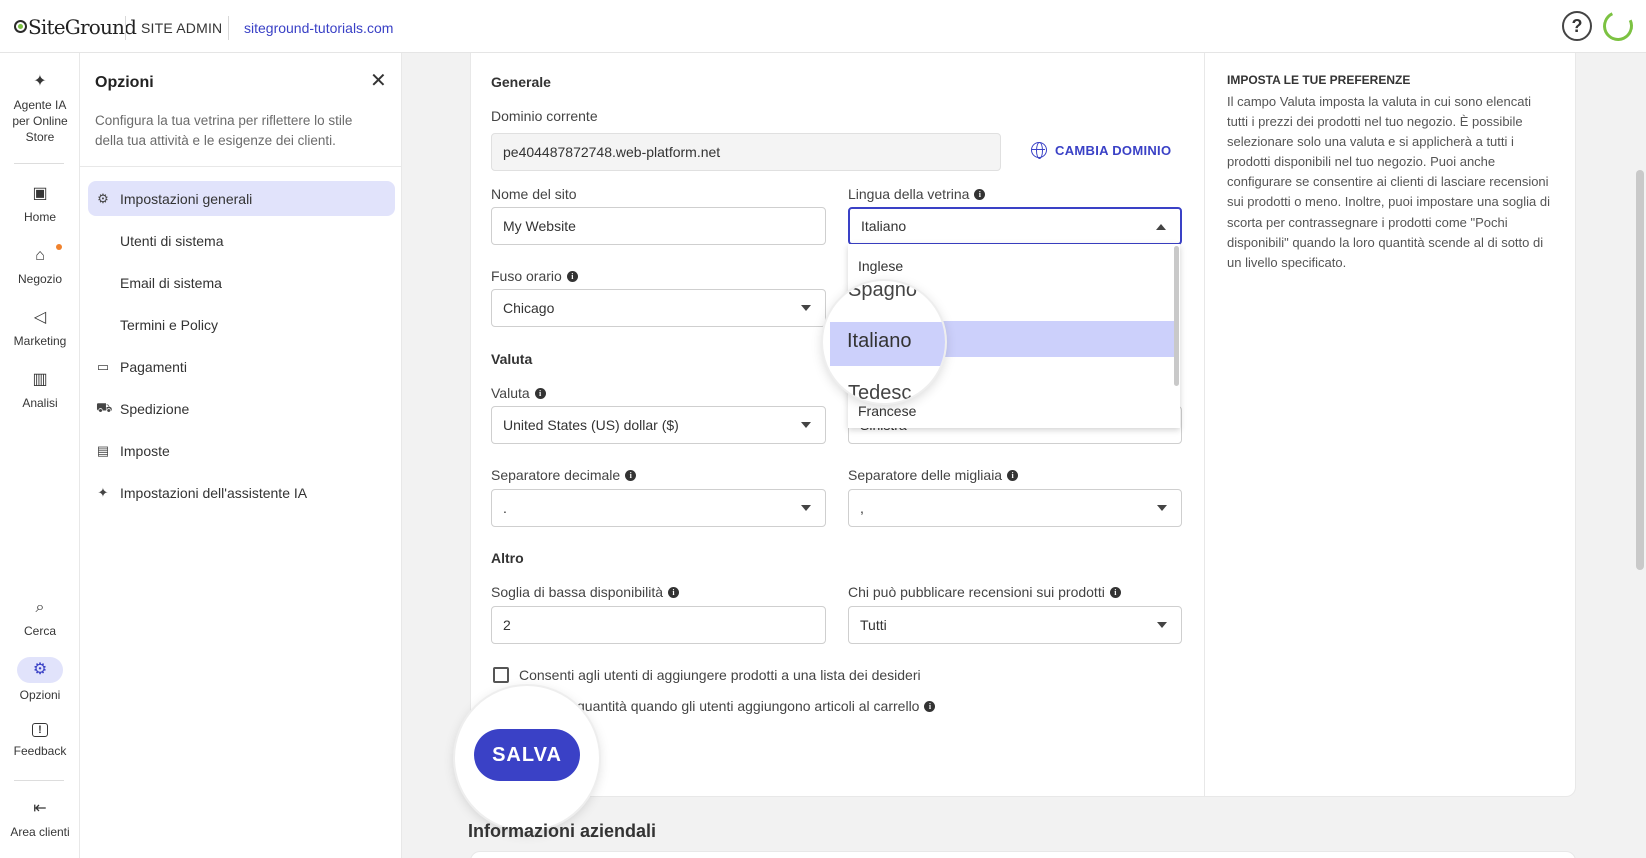 The height and width of the screenshot is (858, 1646). What do you see at coordinates (40, 279) in the screenshot?
I see `nav-label: Negozio` at bounding box center [40, 279].